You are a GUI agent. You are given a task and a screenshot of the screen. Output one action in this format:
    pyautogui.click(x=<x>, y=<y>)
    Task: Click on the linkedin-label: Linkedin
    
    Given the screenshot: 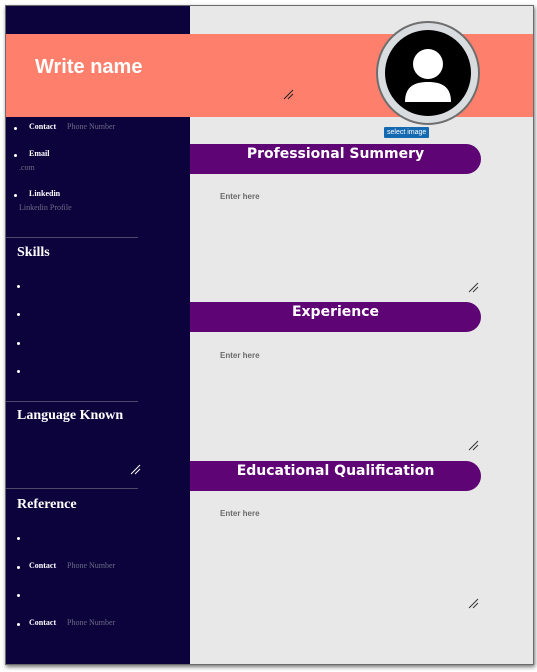 What is the action you would take?
    pyautogui.click(x=45, y=193)
    